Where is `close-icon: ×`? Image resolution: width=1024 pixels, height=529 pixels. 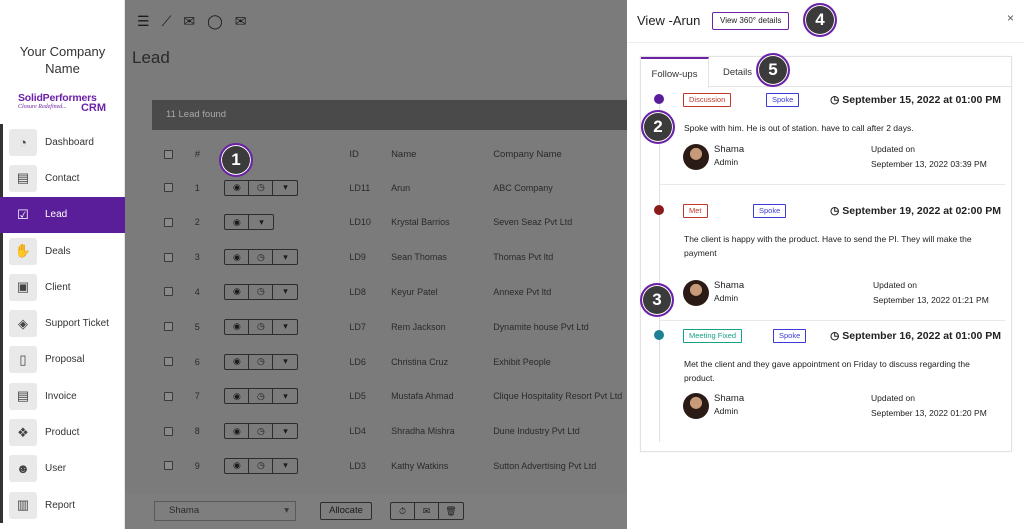
close-icon: × is located at coordinates (1010, 18).